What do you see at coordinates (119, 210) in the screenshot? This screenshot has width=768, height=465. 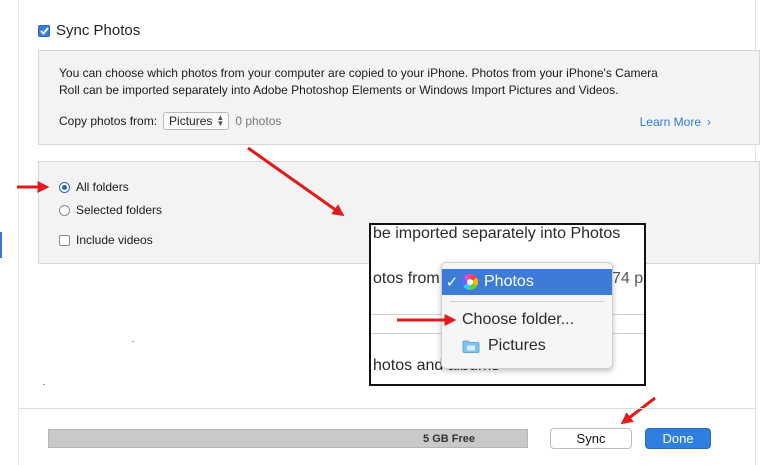 I see `selected-folders-label: Selected folders` at bounding box center [119, 210].